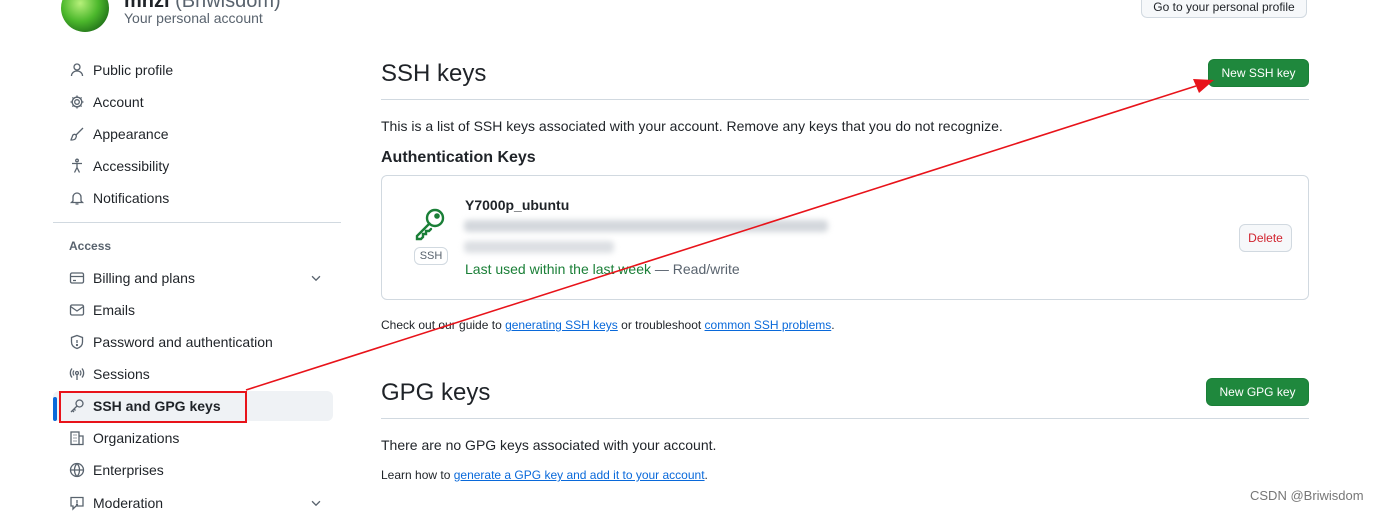 This screenshot has height=518, width=1387. Describe the element at coordinates (193, 310) in the screenshot. I see `sidebar-item-emails: Emails` at that location.